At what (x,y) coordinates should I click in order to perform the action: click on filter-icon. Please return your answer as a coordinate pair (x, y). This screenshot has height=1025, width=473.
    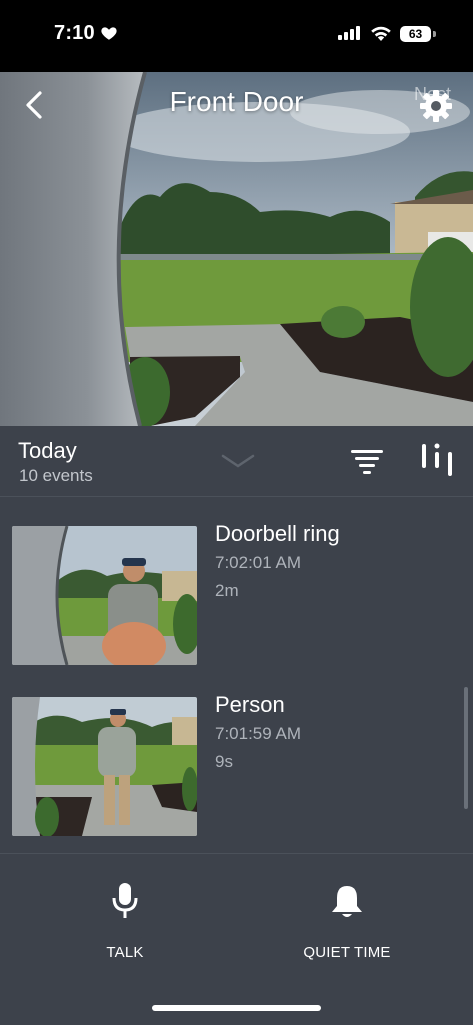
    Looking at the image, I should click on (367, 461).